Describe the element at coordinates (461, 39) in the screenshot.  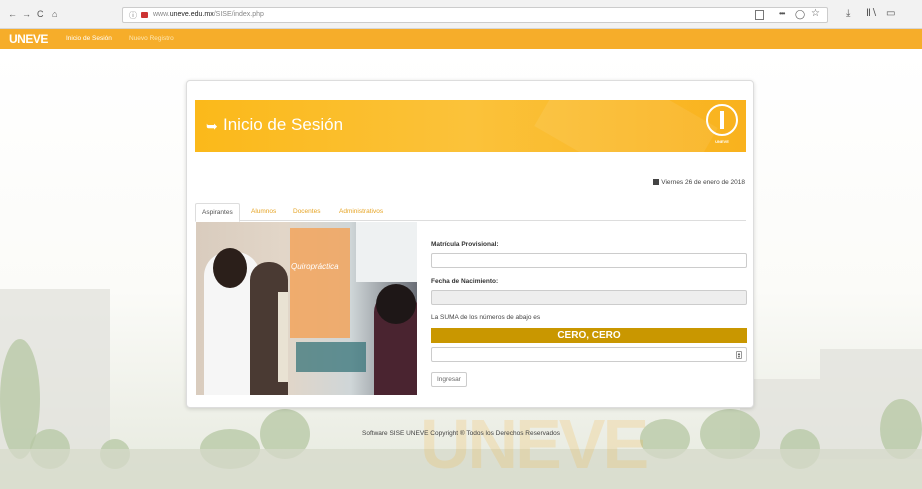
I see `app-navbar: UNEVE Inicio de Sesión Nuevo Registro` at that location.